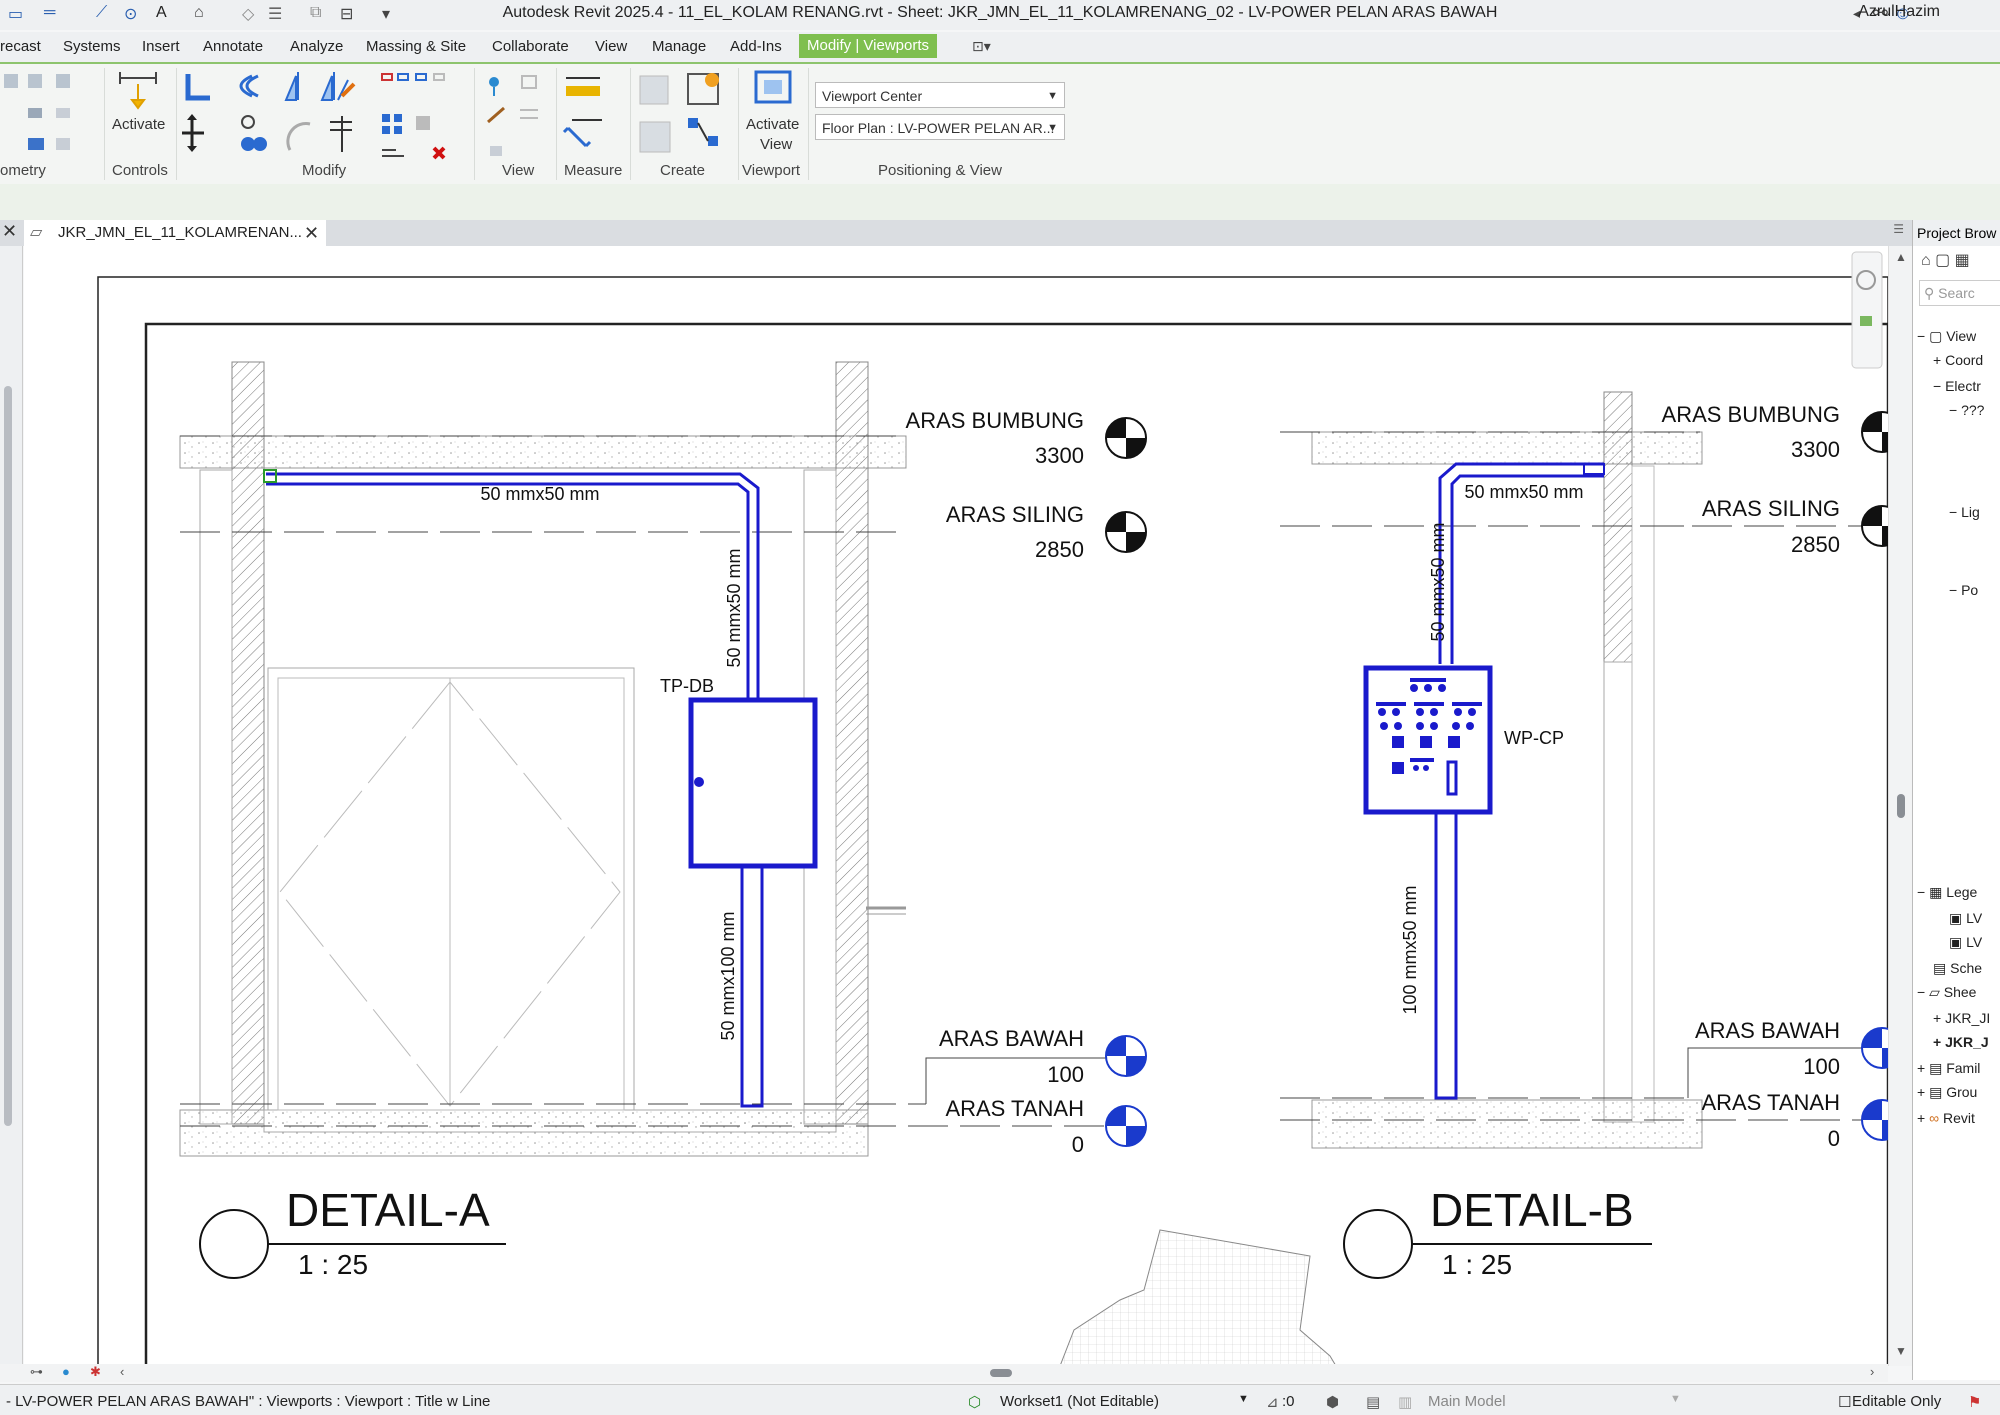  I want to click on left-scroll-thumb, so click(8, 756).